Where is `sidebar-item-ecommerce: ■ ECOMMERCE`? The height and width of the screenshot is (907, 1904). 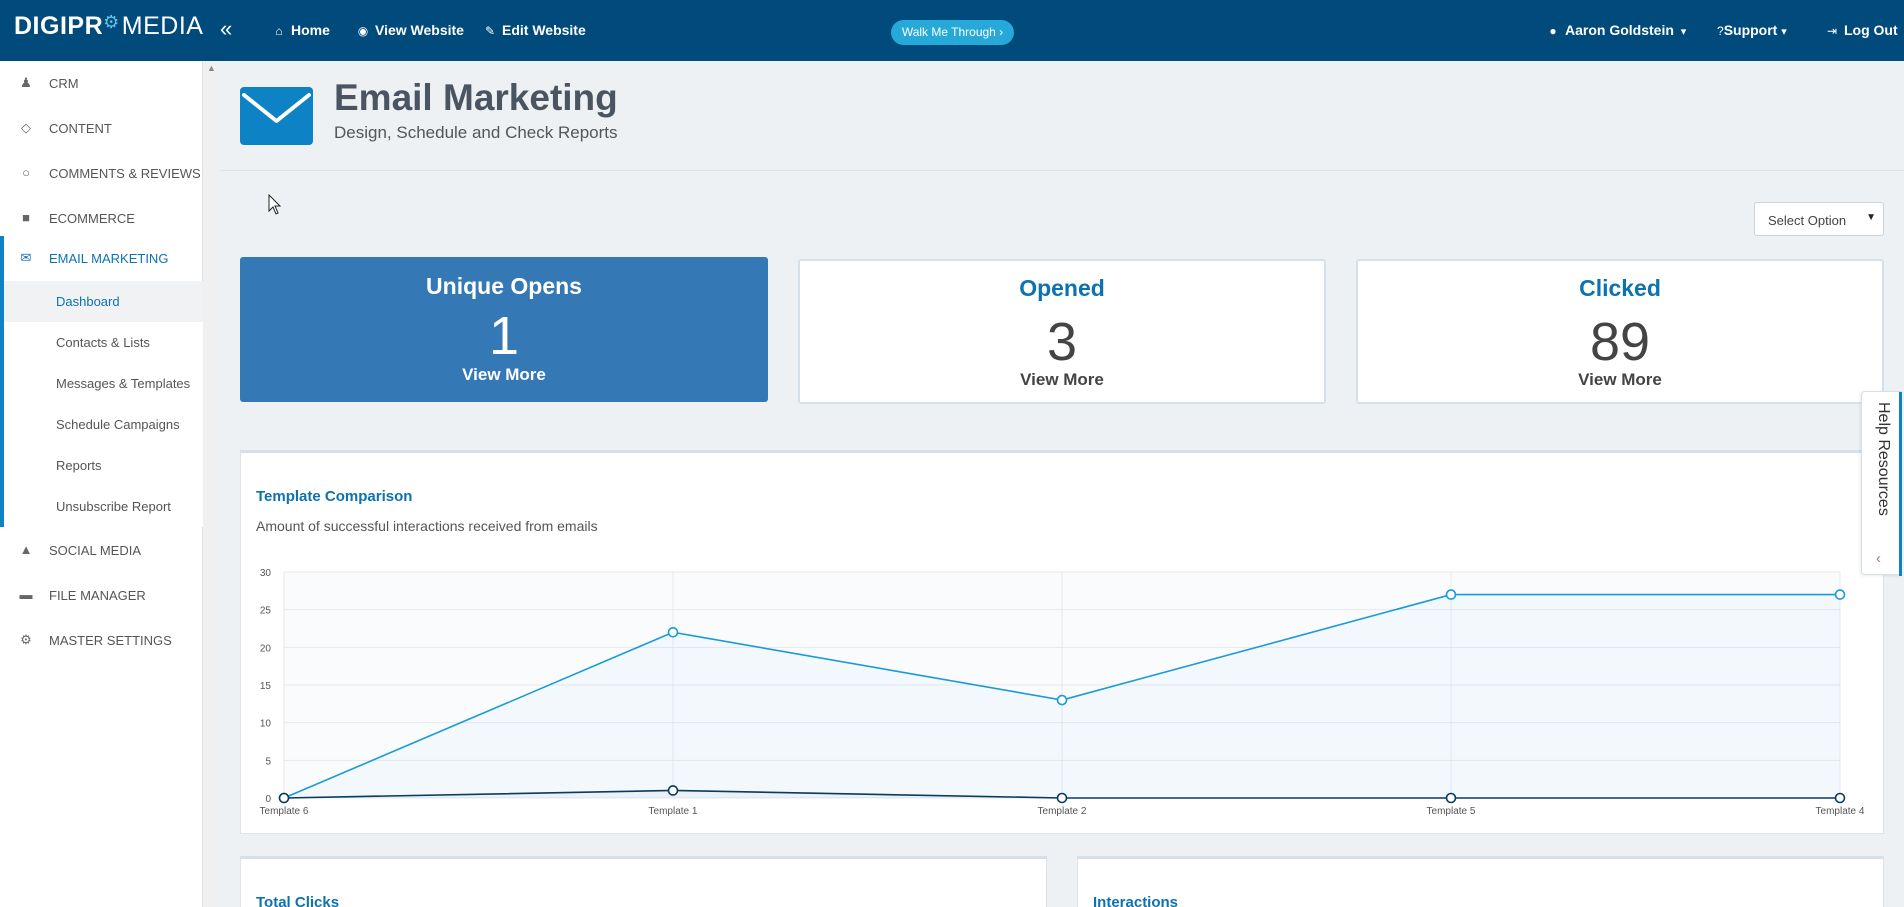 sidebar-item-ecommerce: ■ ECOMMERCE is located at coordinates (101, 218).